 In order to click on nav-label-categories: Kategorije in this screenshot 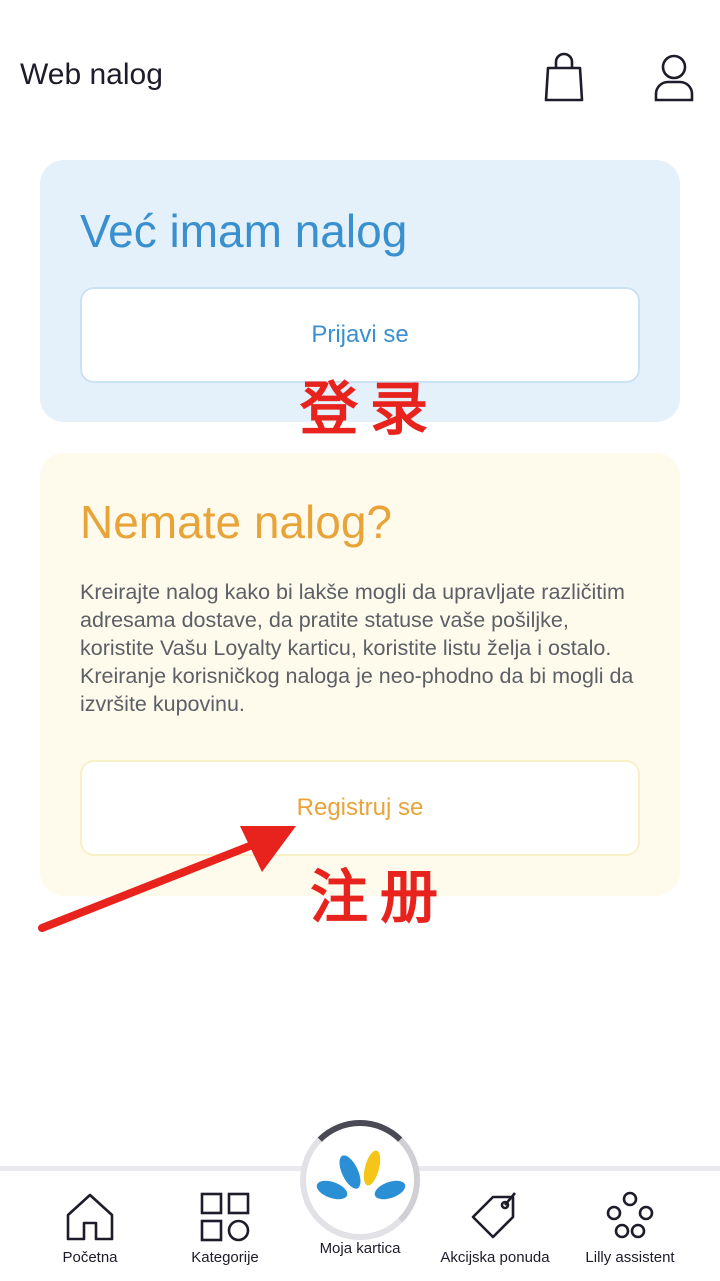, I will do `click(225, 1257)`.